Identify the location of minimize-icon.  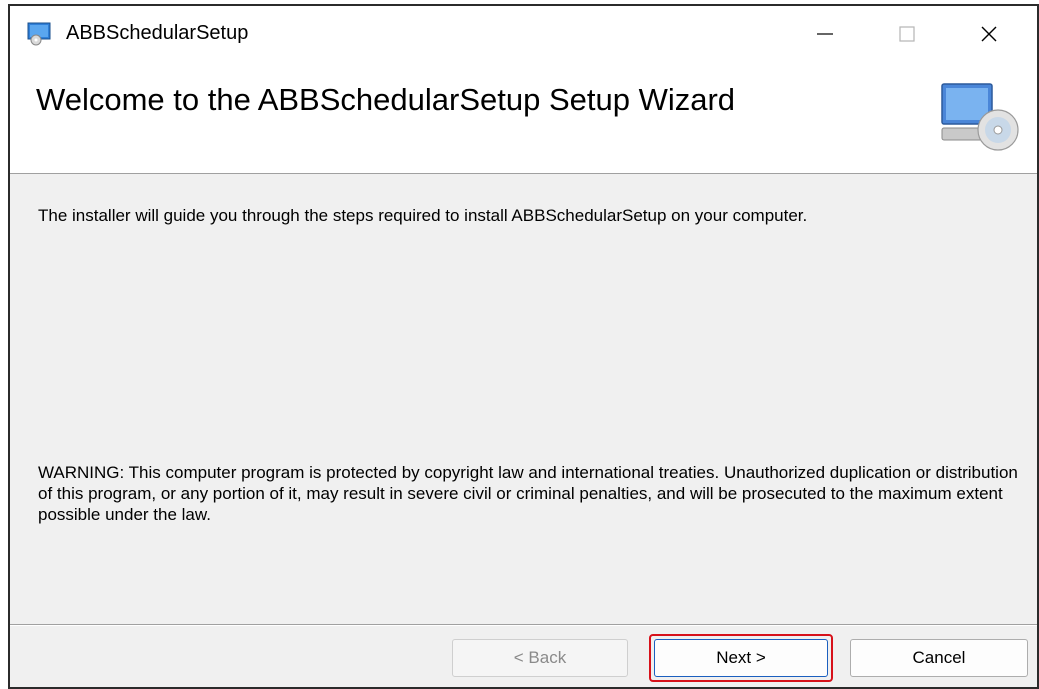
(825, 34).